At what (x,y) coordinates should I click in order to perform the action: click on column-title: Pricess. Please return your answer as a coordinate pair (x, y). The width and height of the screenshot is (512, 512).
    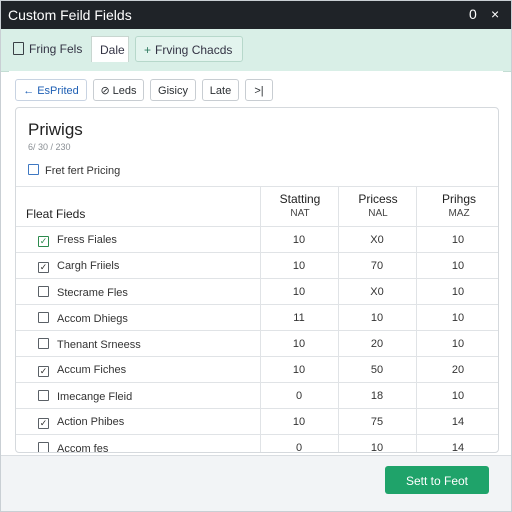
    Looking at the image, I should click on (378, 199).